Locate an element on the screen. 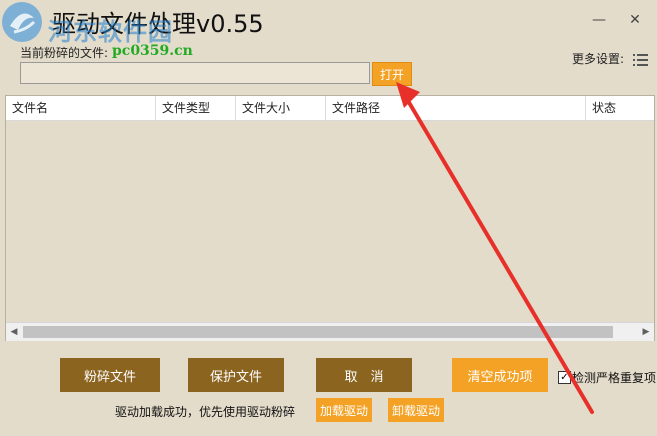 The width and height of the screenshot is (657, 436). watermark-logo-icon is located at coordinates (22, 22).